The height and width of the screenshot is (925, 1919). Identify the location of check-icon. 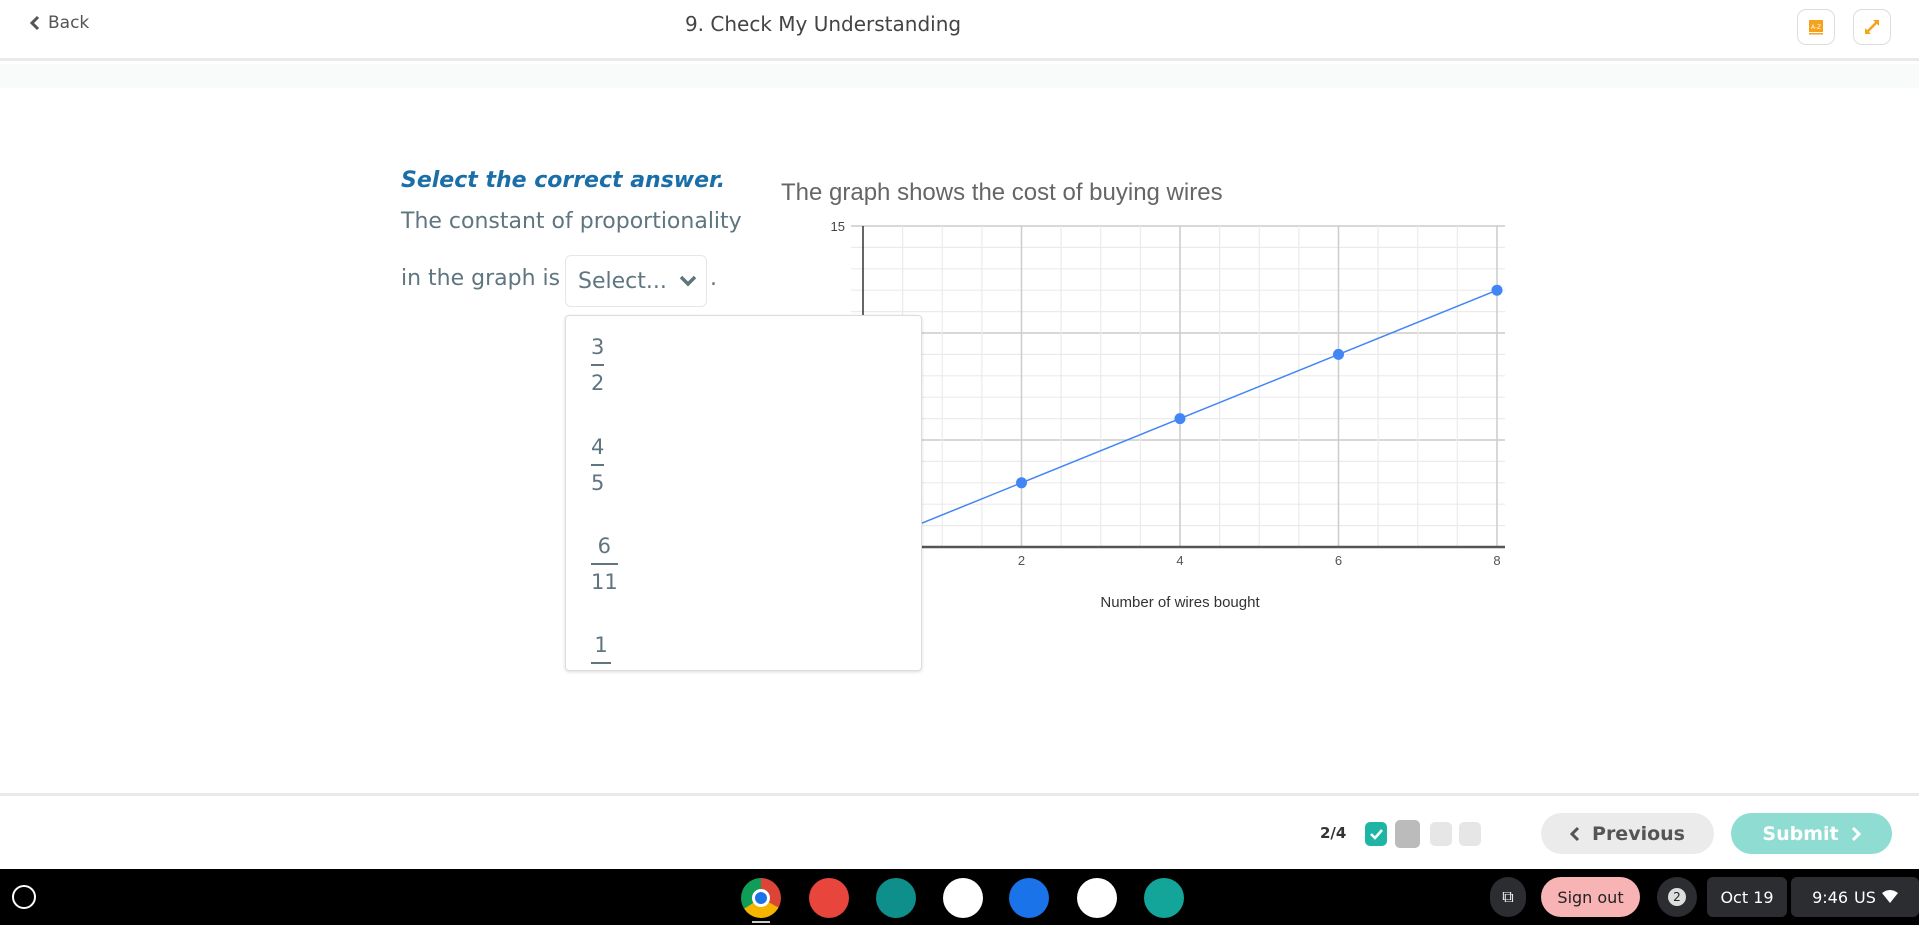
(1376, 834).